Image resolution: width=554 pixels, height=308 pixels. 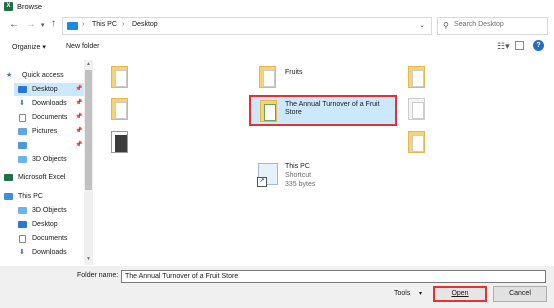 What do you see at coordinates (104, 24) in the screenshot?
I see `breadcrumb-this-pc: This PC` at bounding box center [104, 24].